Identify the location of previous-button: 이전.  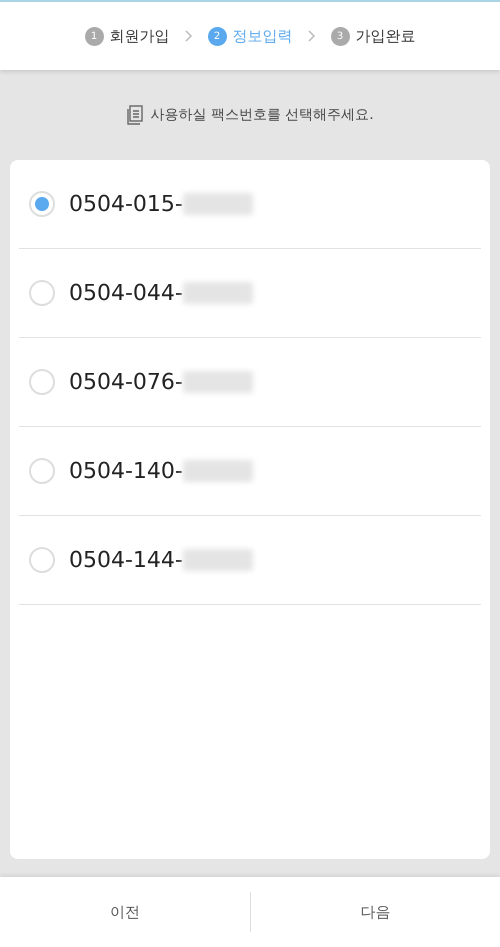
(125, 912).